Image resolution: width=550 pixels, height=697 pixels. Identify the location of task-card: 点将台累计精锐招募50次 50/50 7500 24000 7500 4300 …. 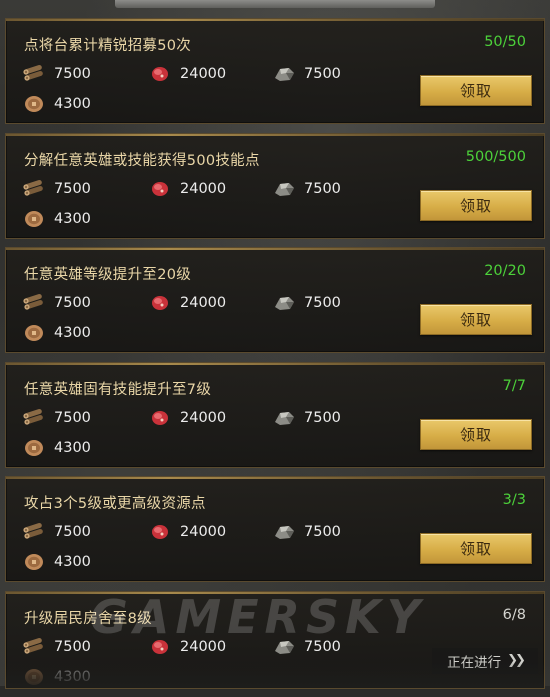
(275, 71).